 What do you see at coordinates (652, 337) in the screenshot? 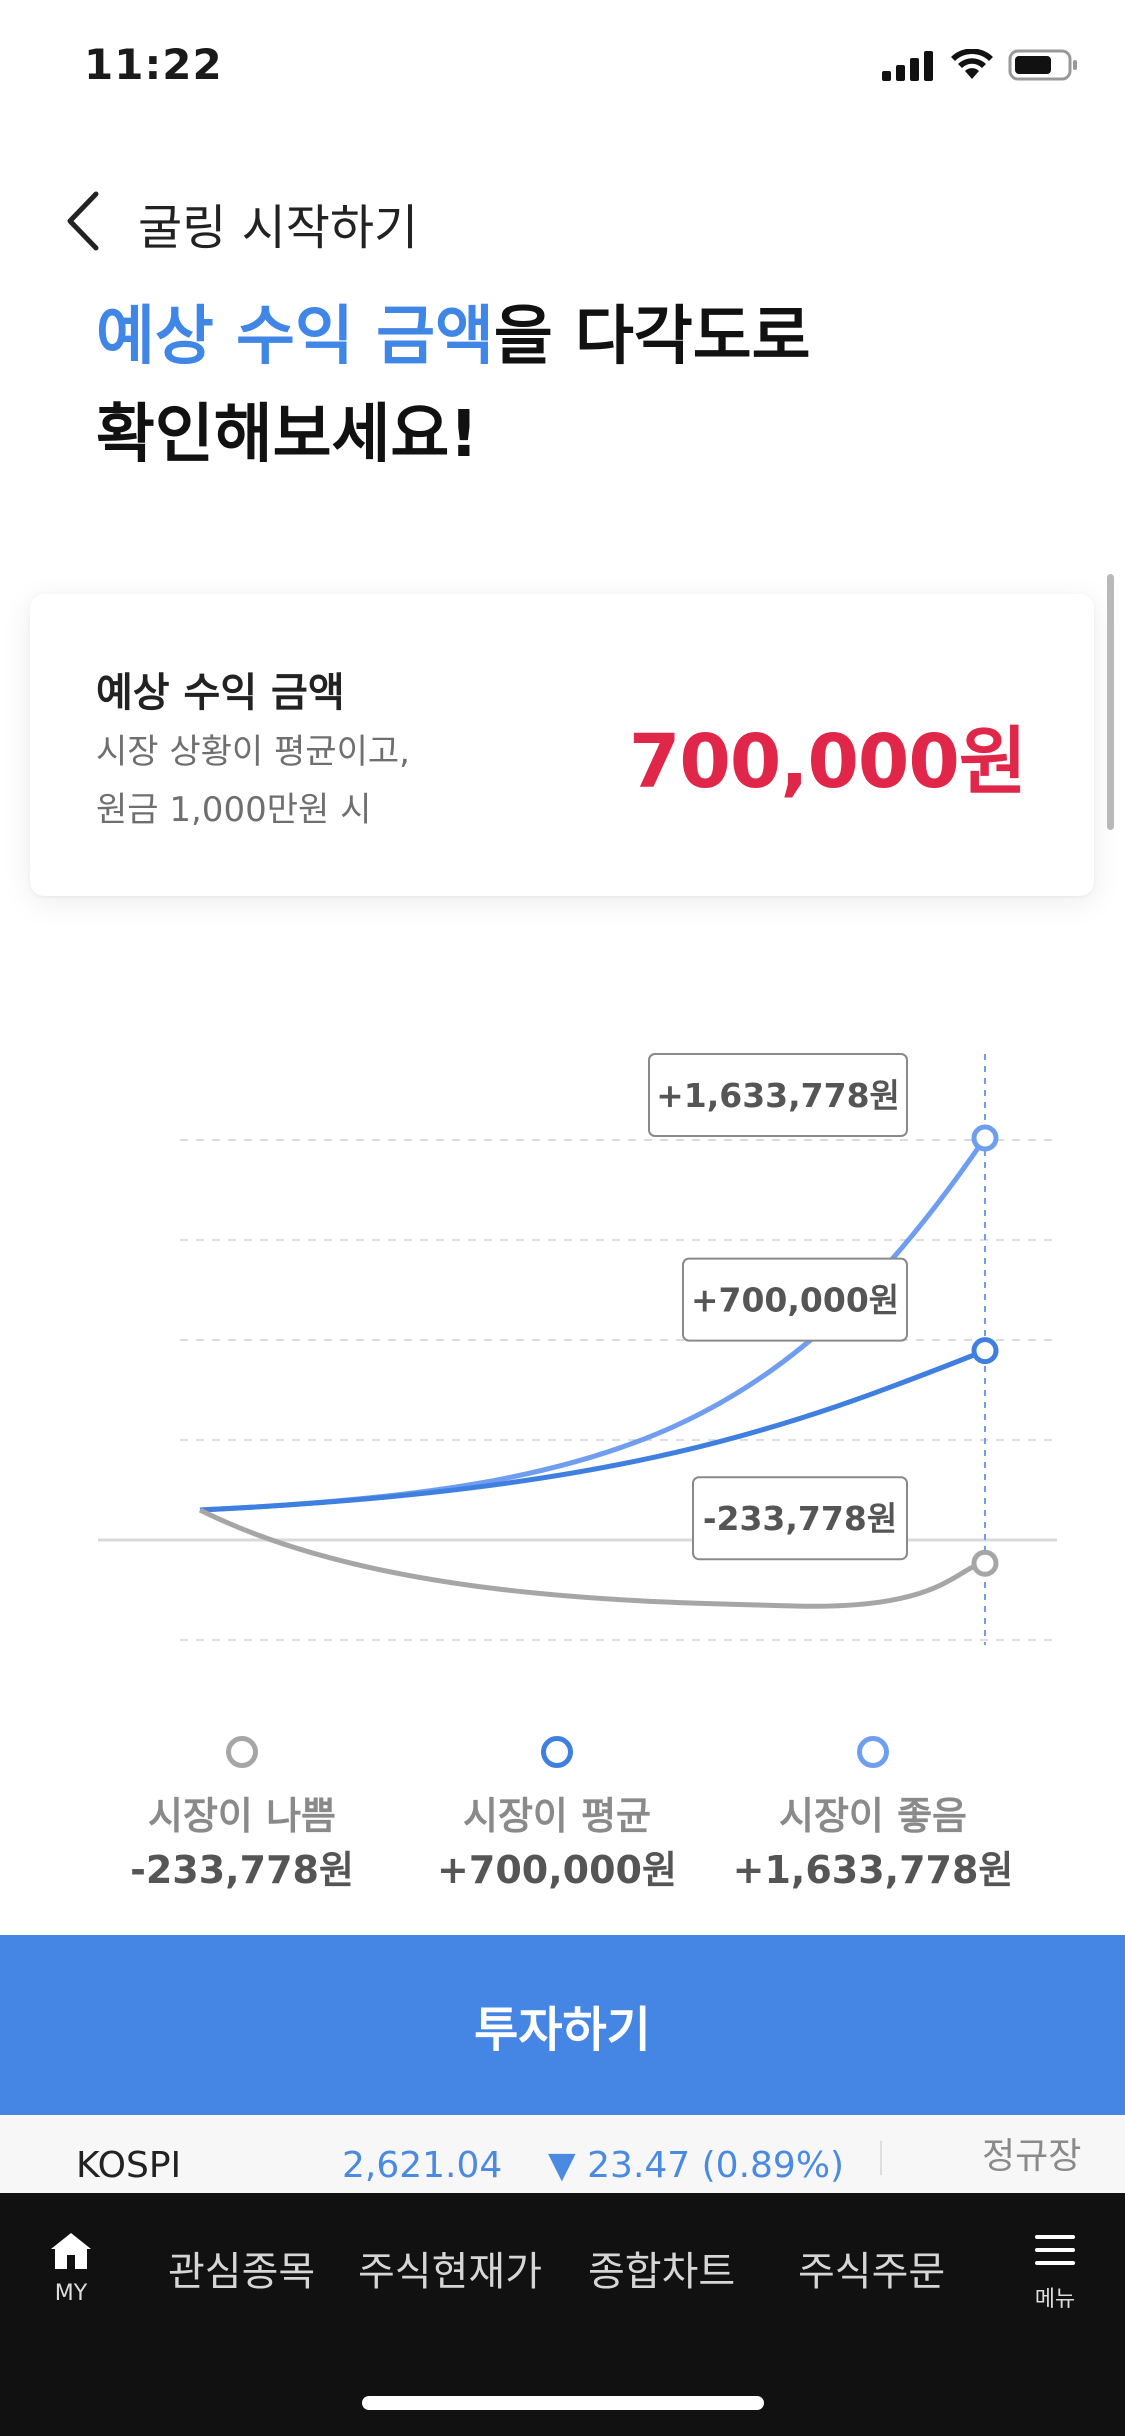
I see `headline-rest: 을 다각도로` at bounding box center [652, 337].